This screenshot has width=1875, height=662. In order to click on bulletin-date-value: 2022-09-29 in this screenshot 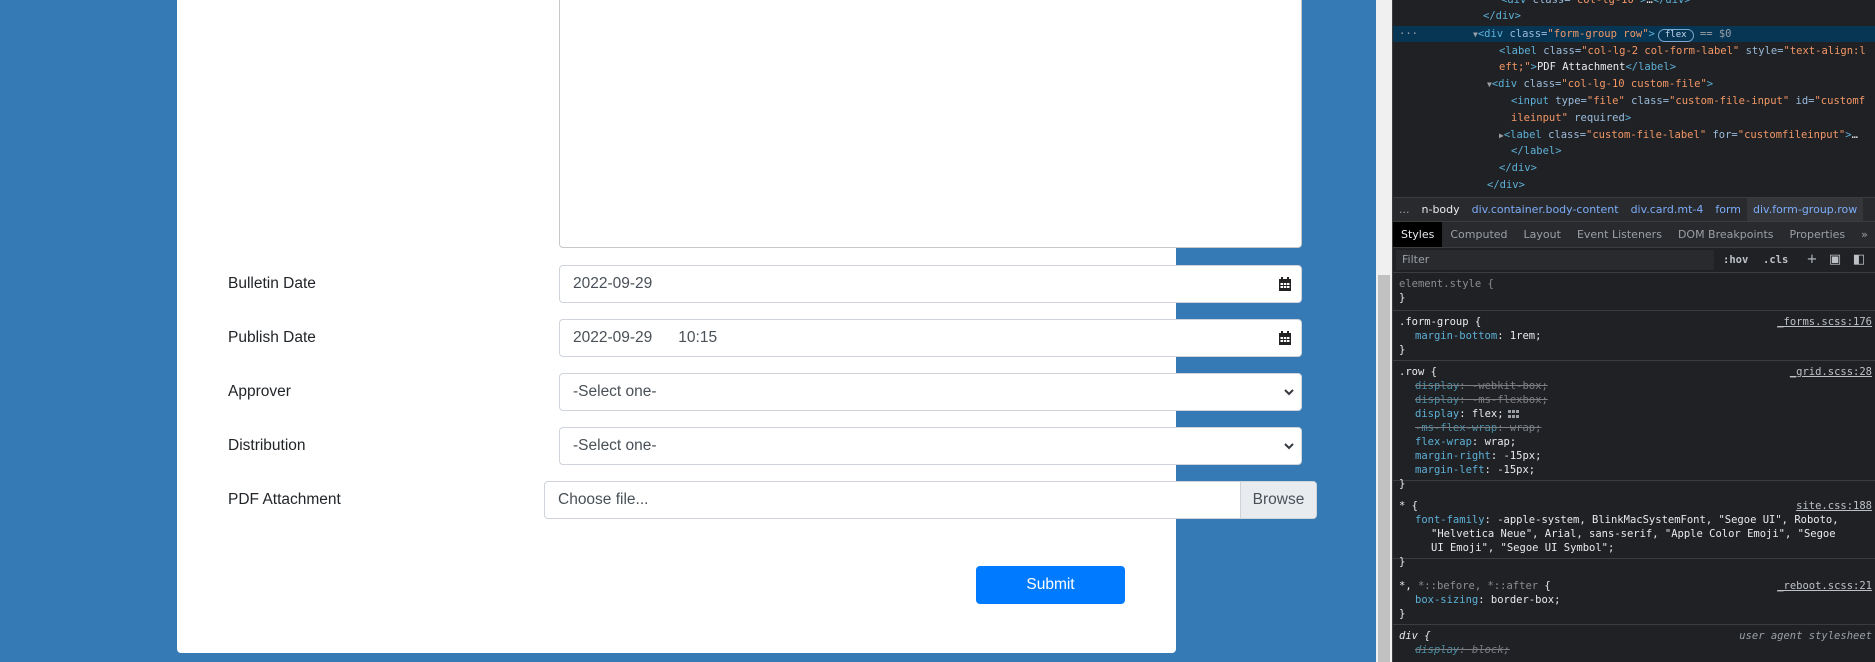, I will do `click(613, 283)`.